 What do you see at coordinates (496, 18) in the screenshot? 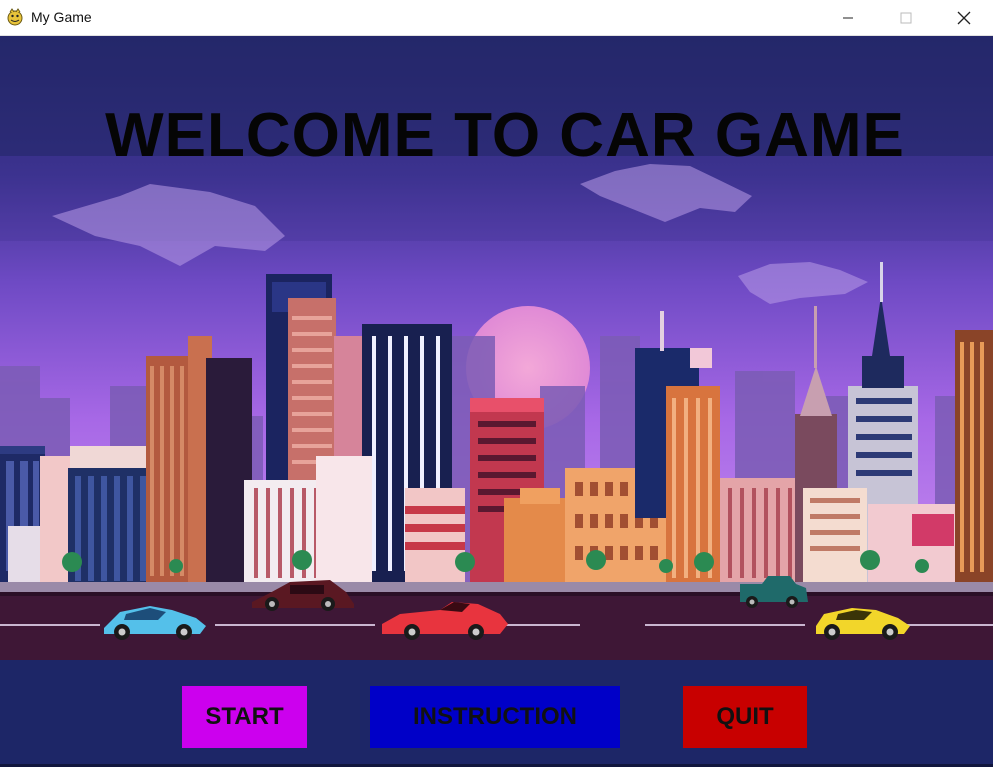
I see `window-titlebar: My Game` at bounding box center [496, 18].